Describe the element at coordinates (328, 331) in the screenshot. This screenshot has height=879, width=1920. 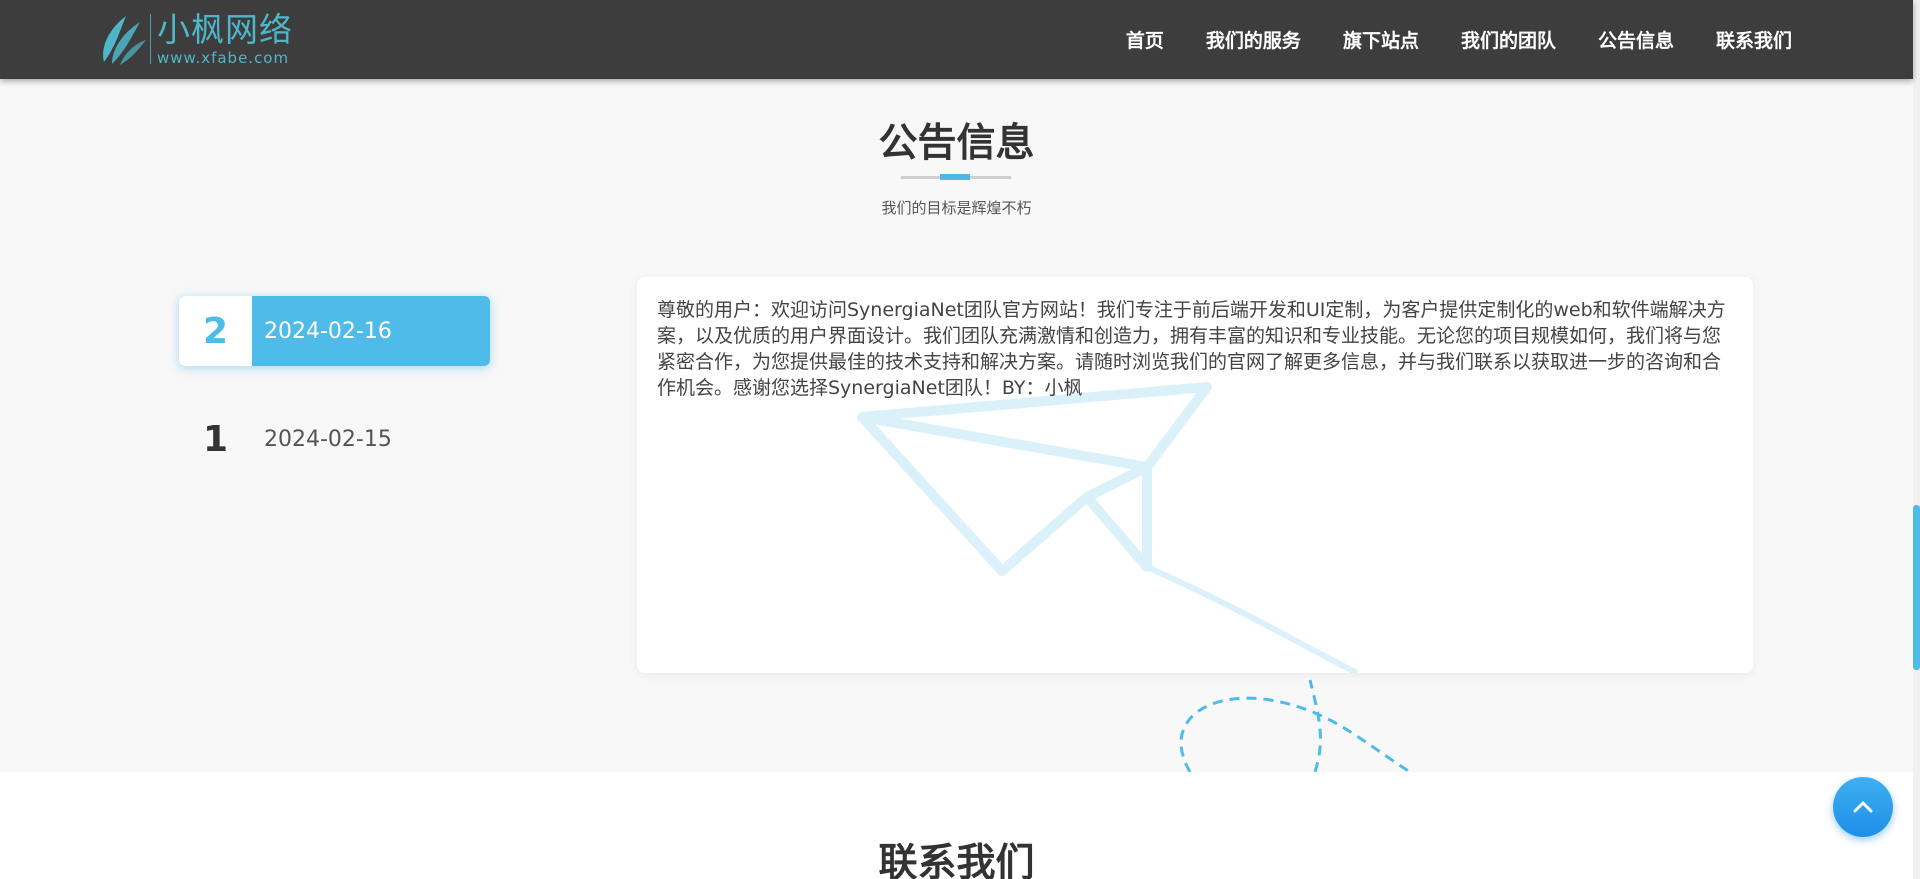
I see `notice-date: 2024-02-16` at that location.